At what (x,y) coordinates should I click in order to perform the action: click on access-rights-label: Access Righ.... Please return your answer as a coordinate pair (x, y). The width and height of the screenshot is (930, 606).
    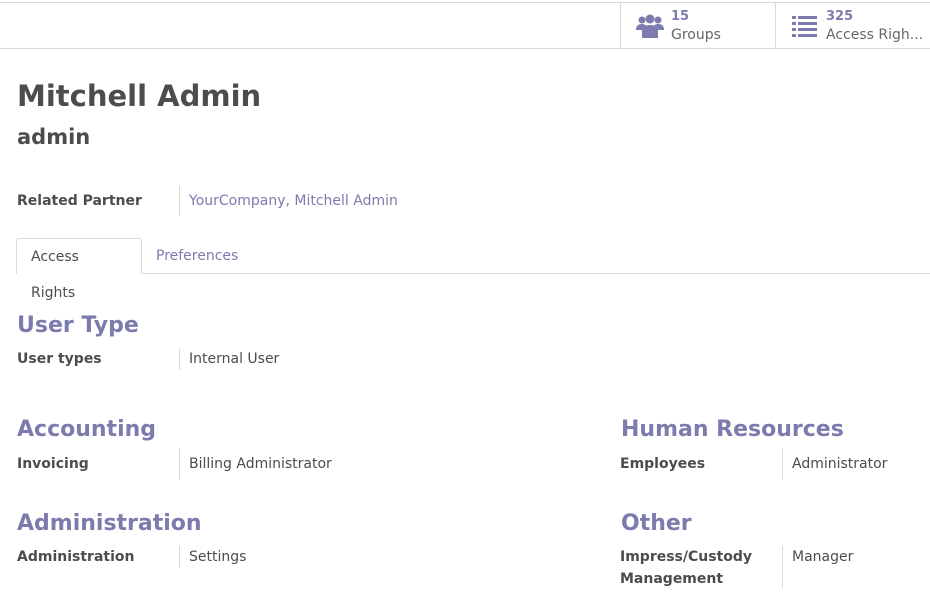
    Looking at the image, I should click on (875, 35).